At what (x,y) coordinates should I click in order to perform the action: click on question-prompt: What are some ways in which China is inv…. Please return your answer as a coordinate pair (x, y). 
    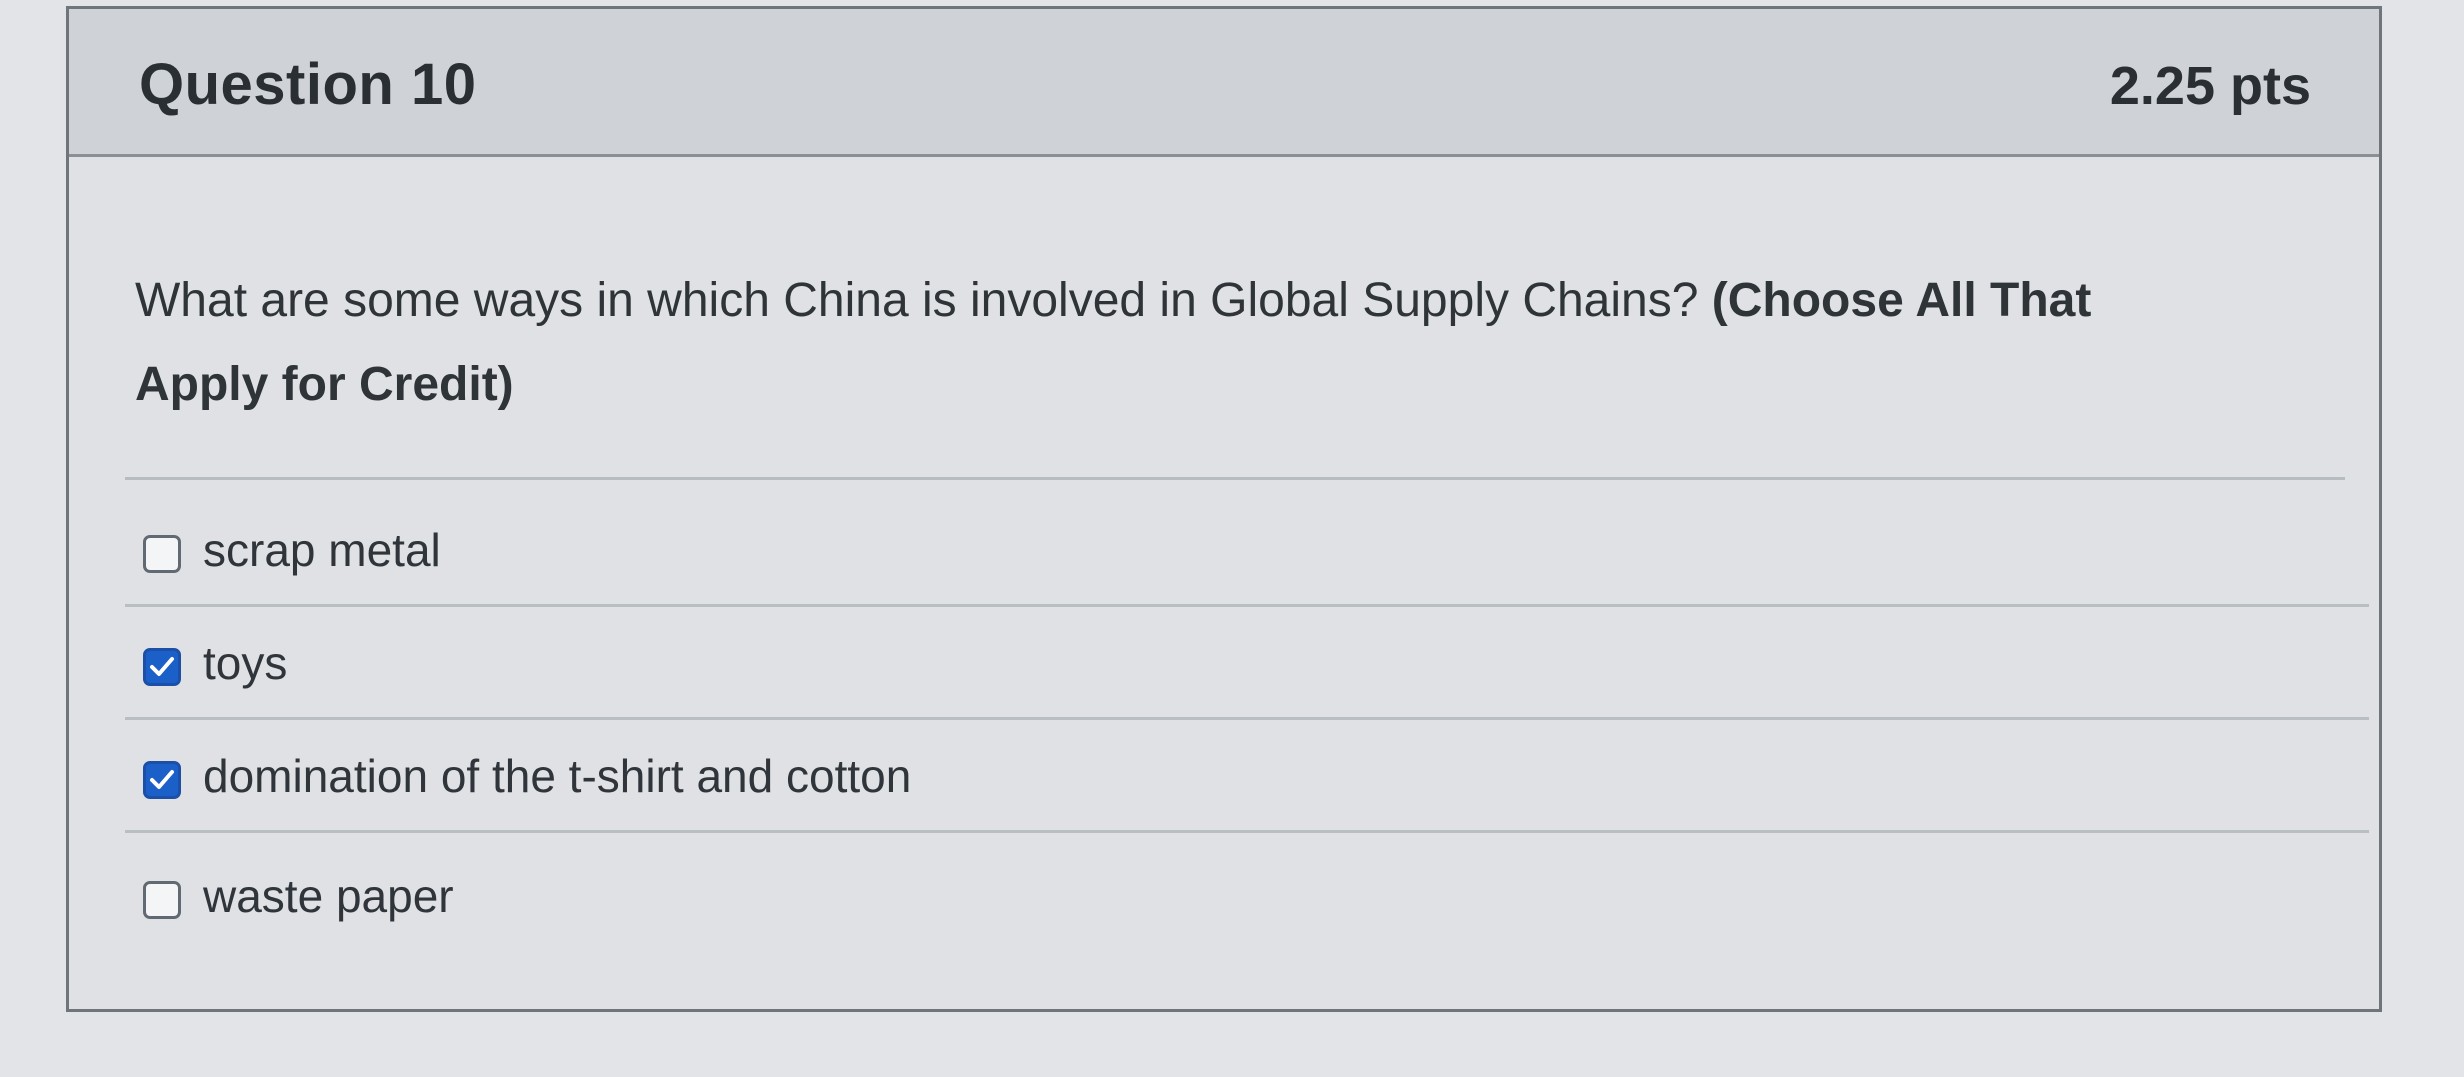
    Looking at the image, I should click on (1210, 343).